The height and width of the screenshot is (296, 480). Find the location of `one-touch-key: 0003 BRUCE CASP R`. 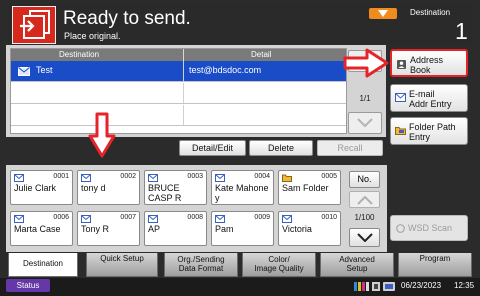

one-touch-key: 0003 BRUCE CASP R is located at coordinates (175, 187).